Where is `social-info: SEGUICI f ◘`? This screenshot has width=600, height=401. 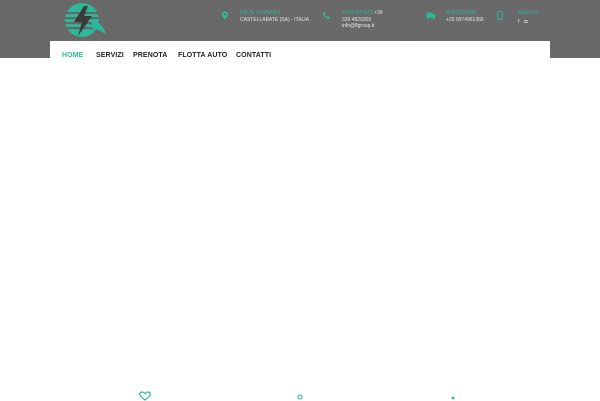 social-info: SEGUICI f ◘ is located at coordinates (528, 17).